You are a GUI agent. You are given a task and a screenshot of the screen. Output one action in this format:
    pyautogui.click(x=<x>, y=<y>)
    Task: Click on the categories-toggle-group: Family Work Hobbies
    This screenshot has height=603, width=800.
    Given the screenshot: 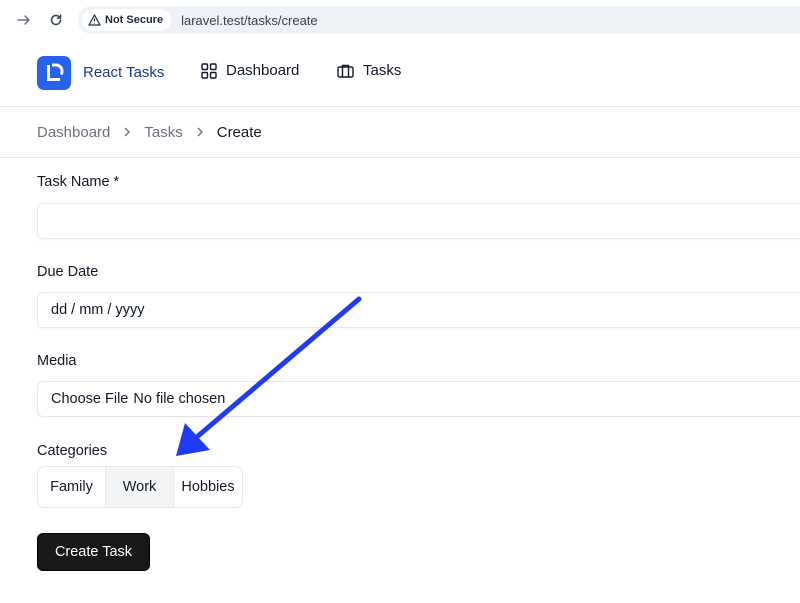 What is the action you would take?
    pyautogui.click(x=140, y=487)
    